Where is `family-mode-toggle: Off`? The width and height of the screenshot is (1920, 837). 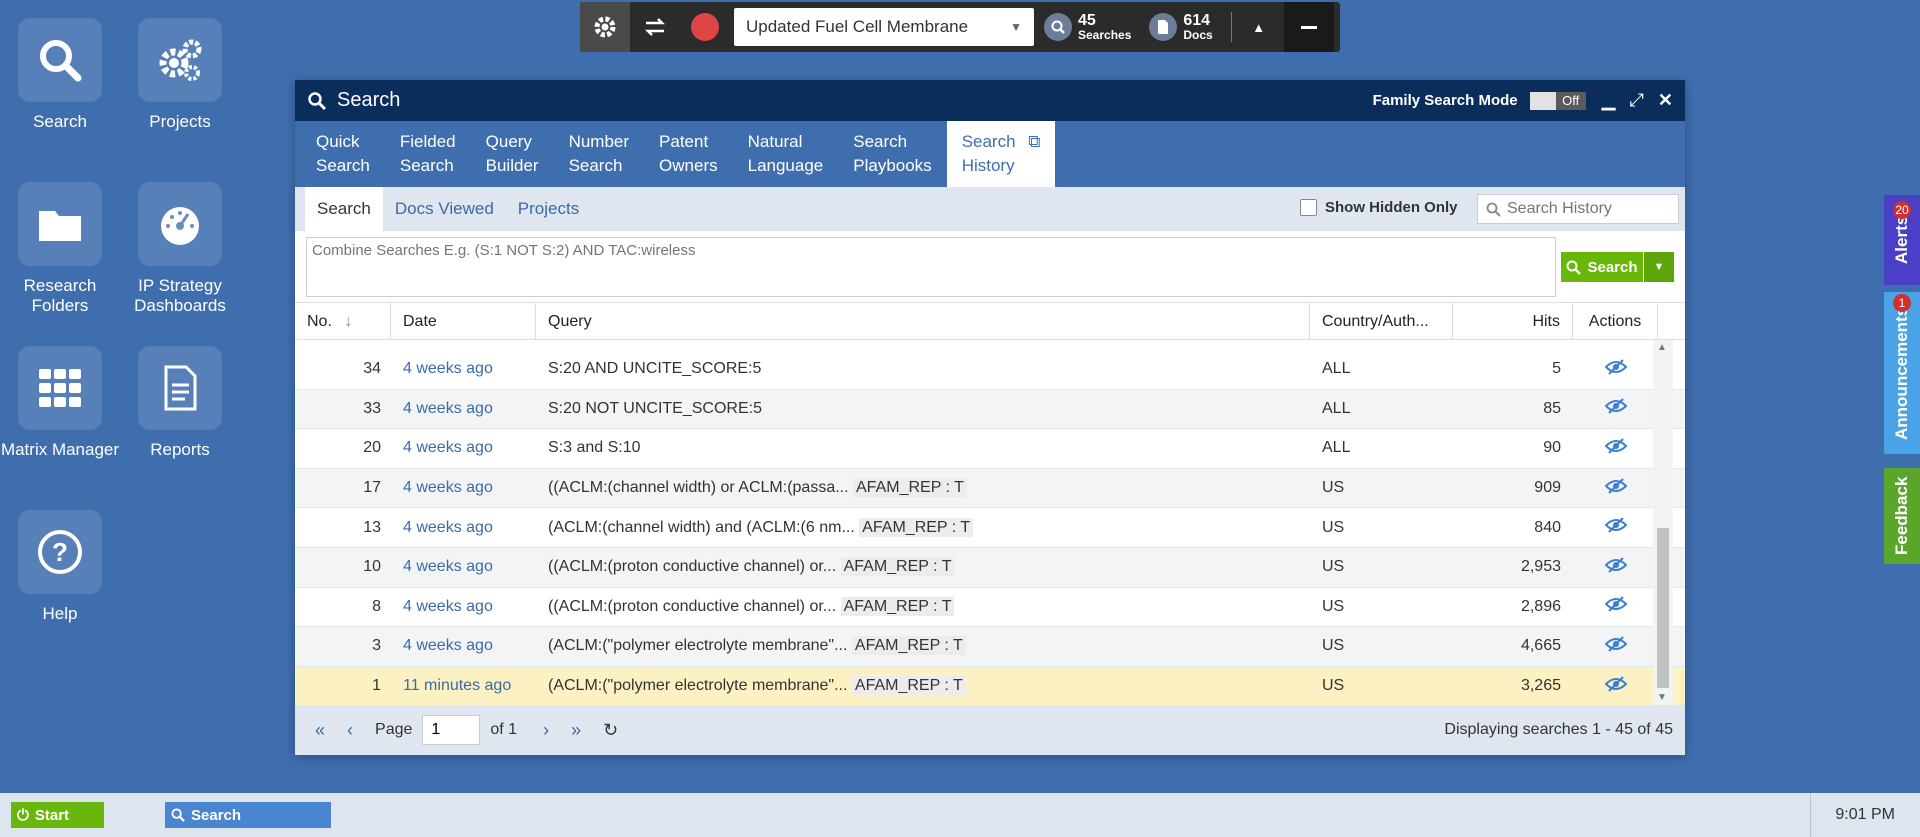
family-mode-toggle: Off is located at coordinates (1557, 100).